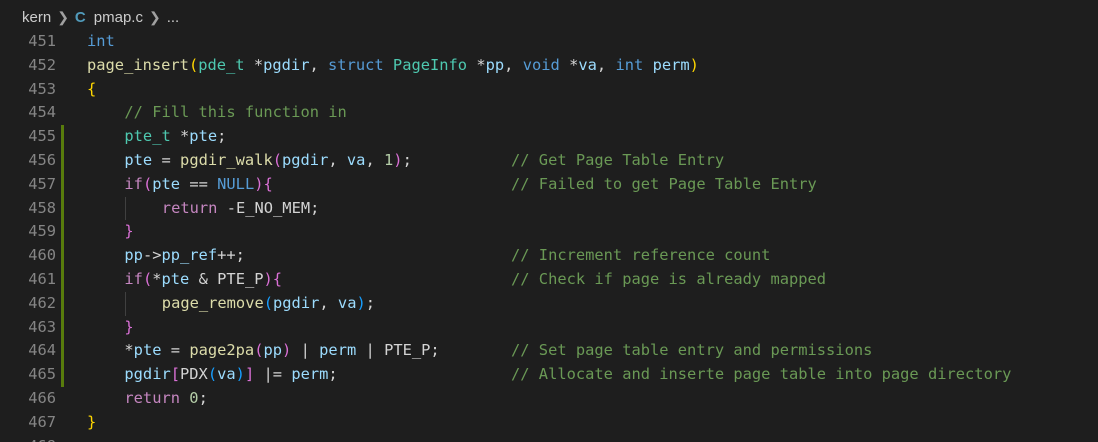 This screenshot has width=1098, height=442. I want to click on line-number: 451, so click(42, 41).